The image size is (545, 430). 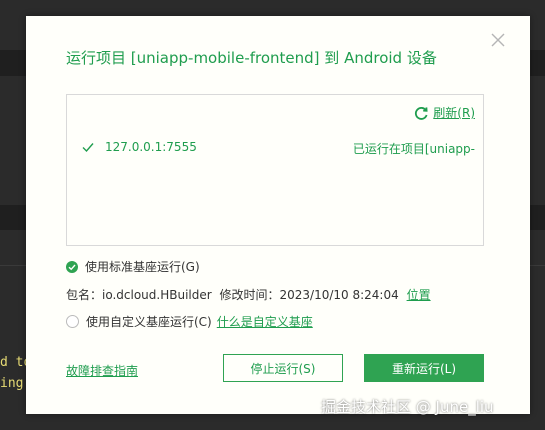 What do you see at coordinates (12, 383) in the screenshot?
I see `ide-console-line: ing` at bounding box center [12, 383].